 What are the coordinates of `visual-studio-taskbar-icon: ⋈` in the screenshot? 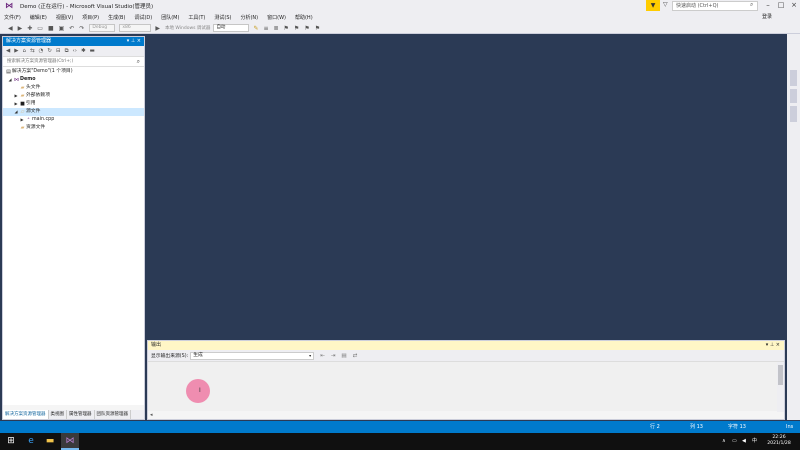 It's located at (70, 441).